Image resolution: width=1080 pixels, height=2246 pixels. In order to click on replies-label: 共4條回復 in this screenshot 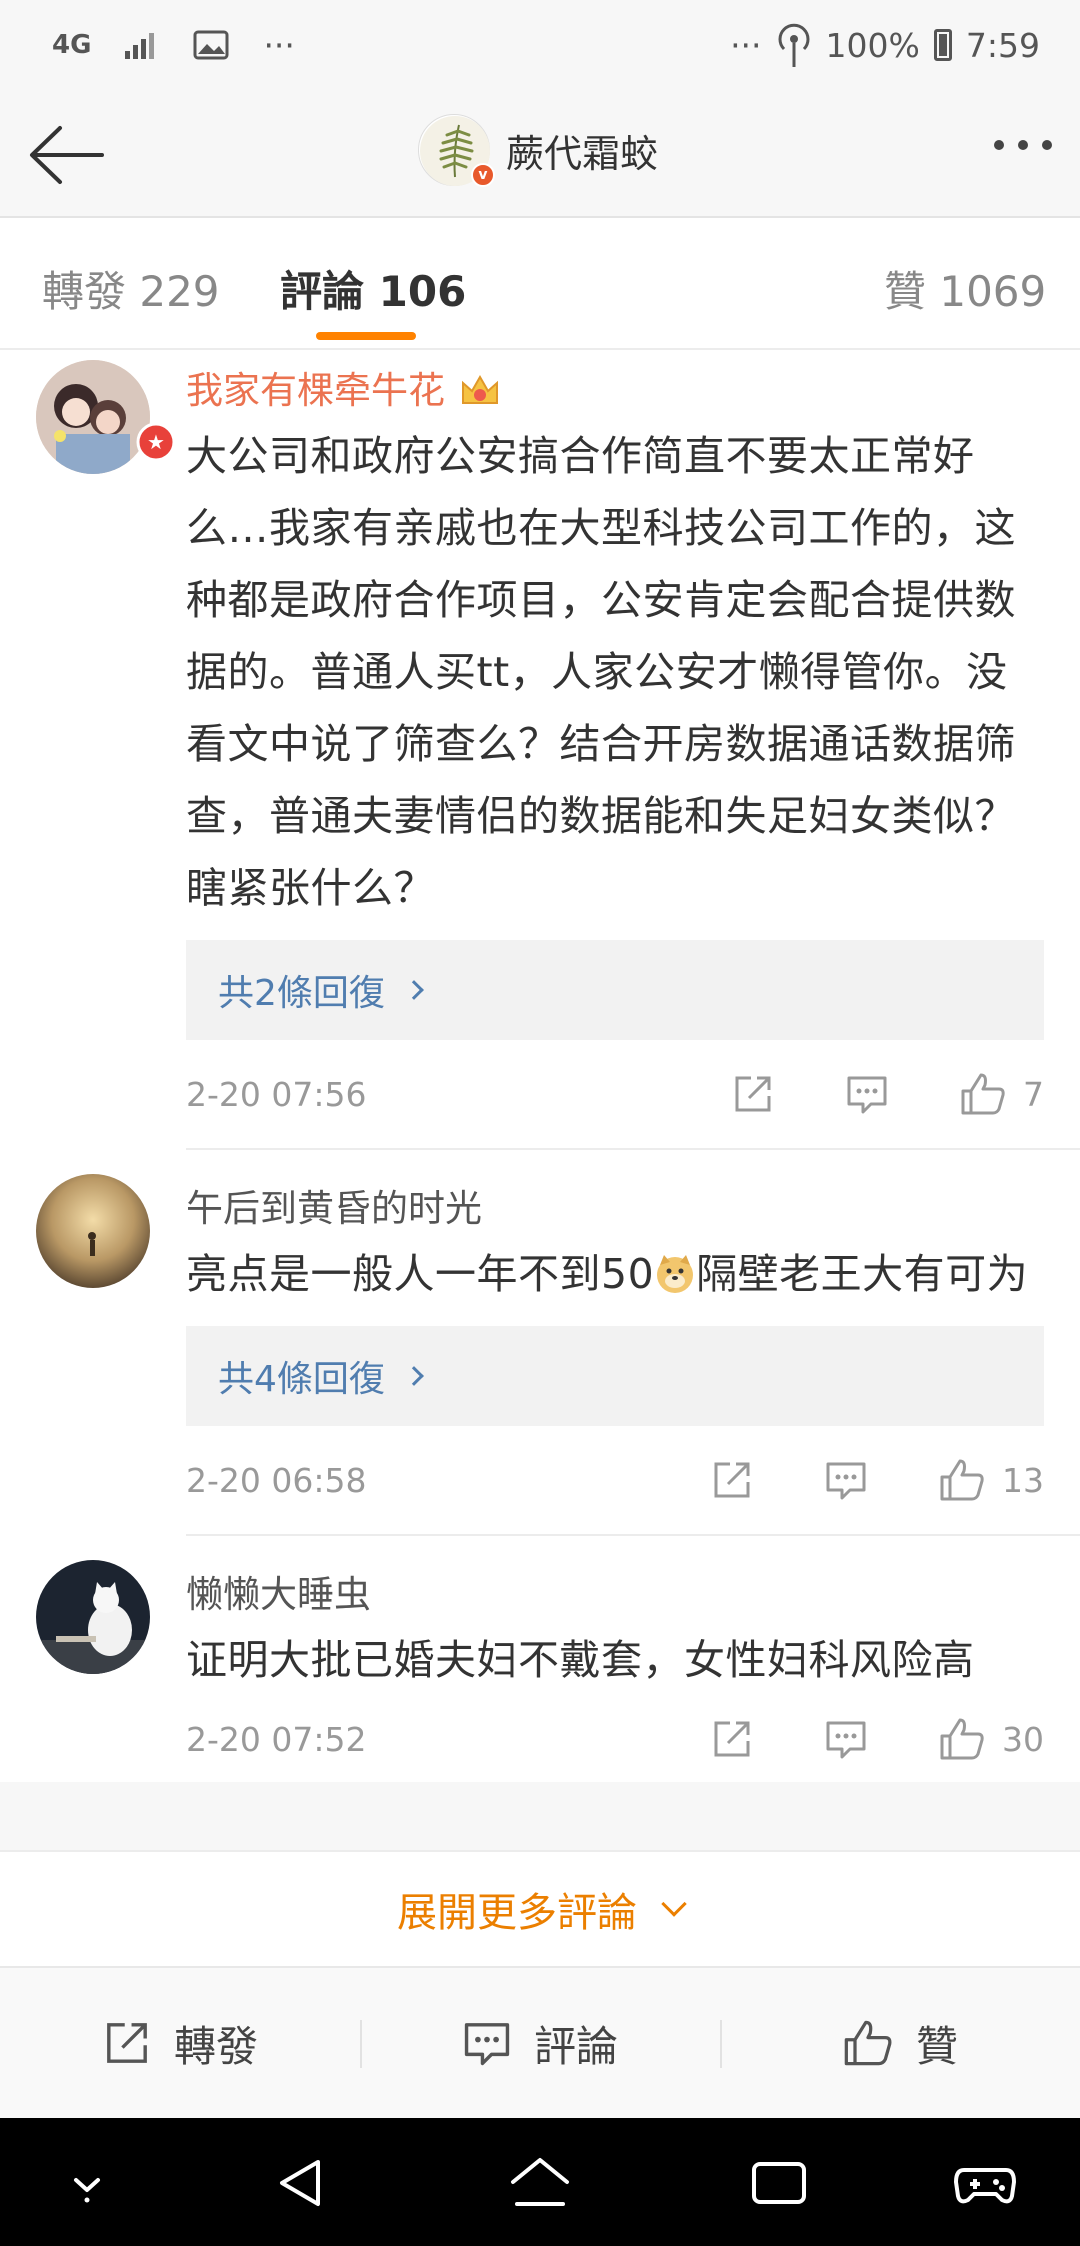, I will do `click(301, 1379)`.